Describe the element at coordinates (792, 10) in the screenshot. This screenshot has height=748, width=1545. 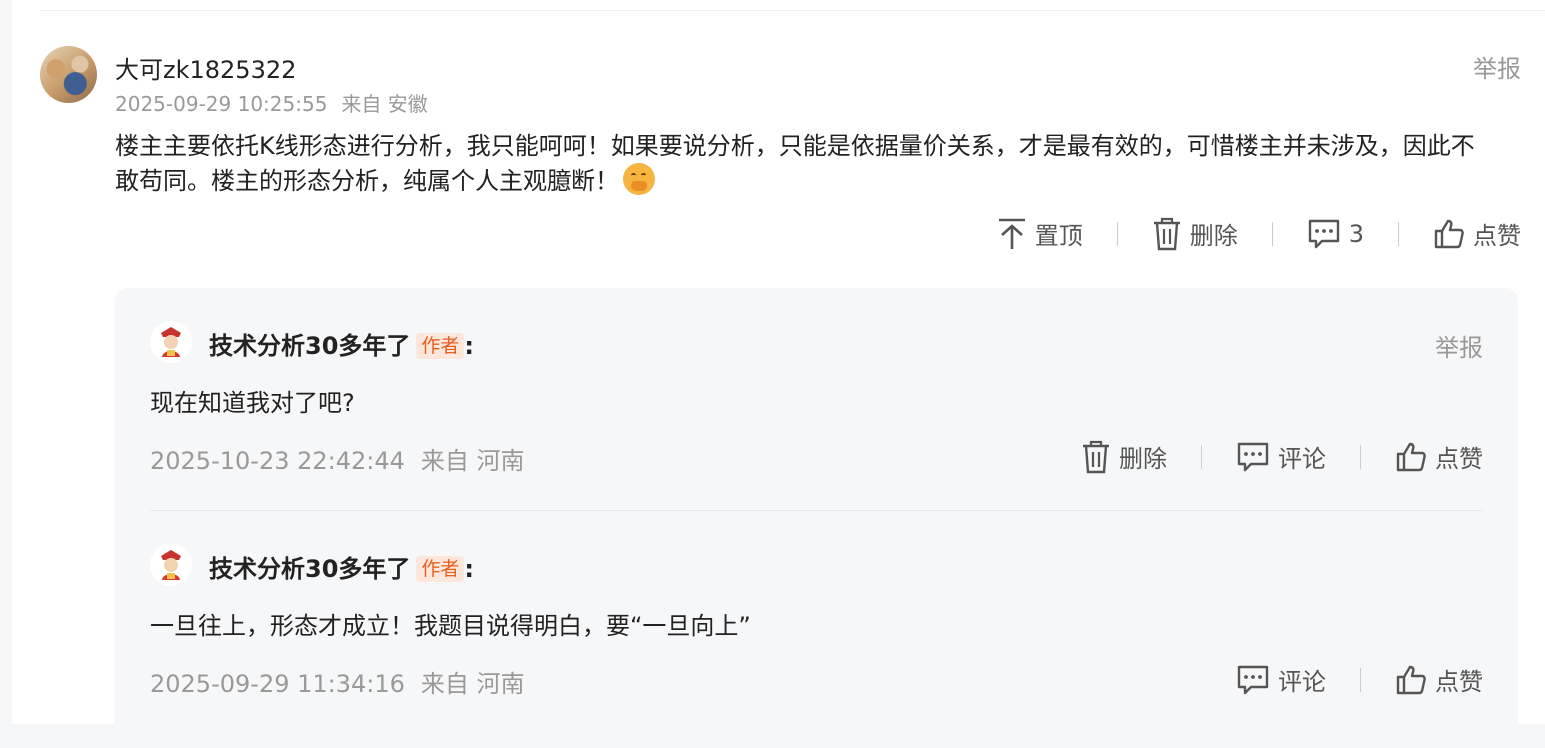
I see `top-divider` at that location.